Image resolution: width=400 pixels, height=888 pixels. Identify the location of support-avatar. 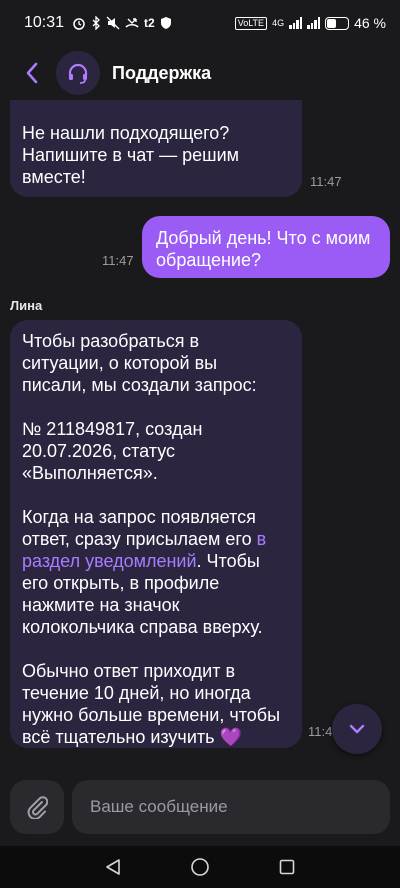
(78, 73).